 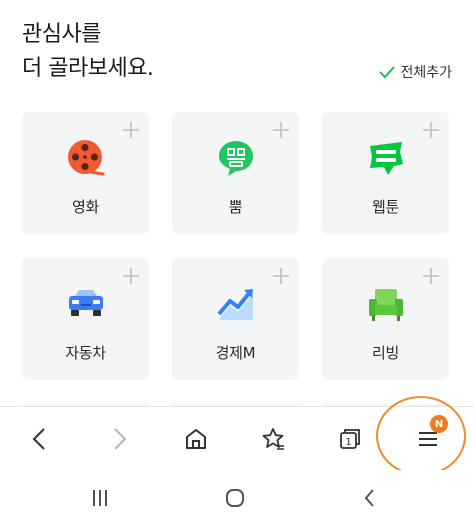 What do you see at coordinates (61, 34) in the screenshot?
I see `page-title-line1: 관심사를` at bounding box center [61, 34].